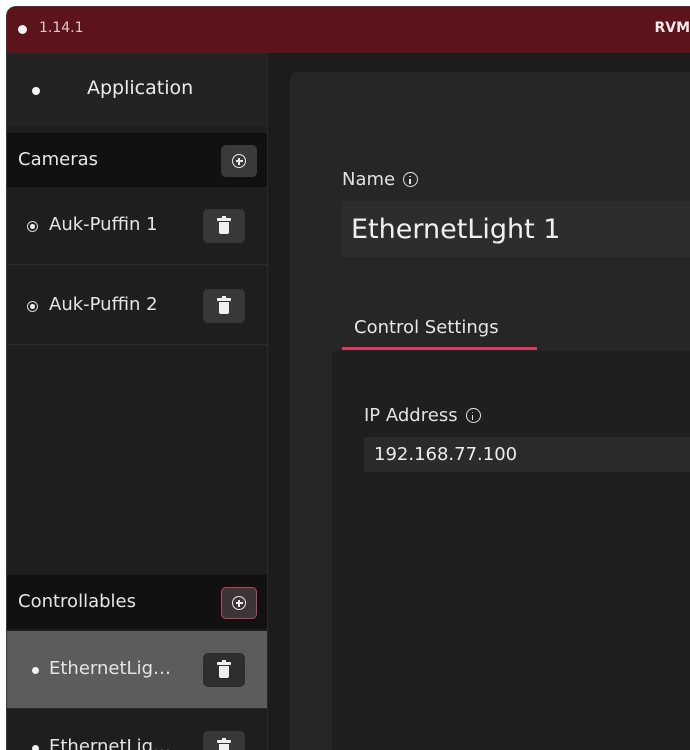  What do you see at coordinates (22, 29) in the screenshot?
I see `status-dot-icon` at bounding box center [22, 29].